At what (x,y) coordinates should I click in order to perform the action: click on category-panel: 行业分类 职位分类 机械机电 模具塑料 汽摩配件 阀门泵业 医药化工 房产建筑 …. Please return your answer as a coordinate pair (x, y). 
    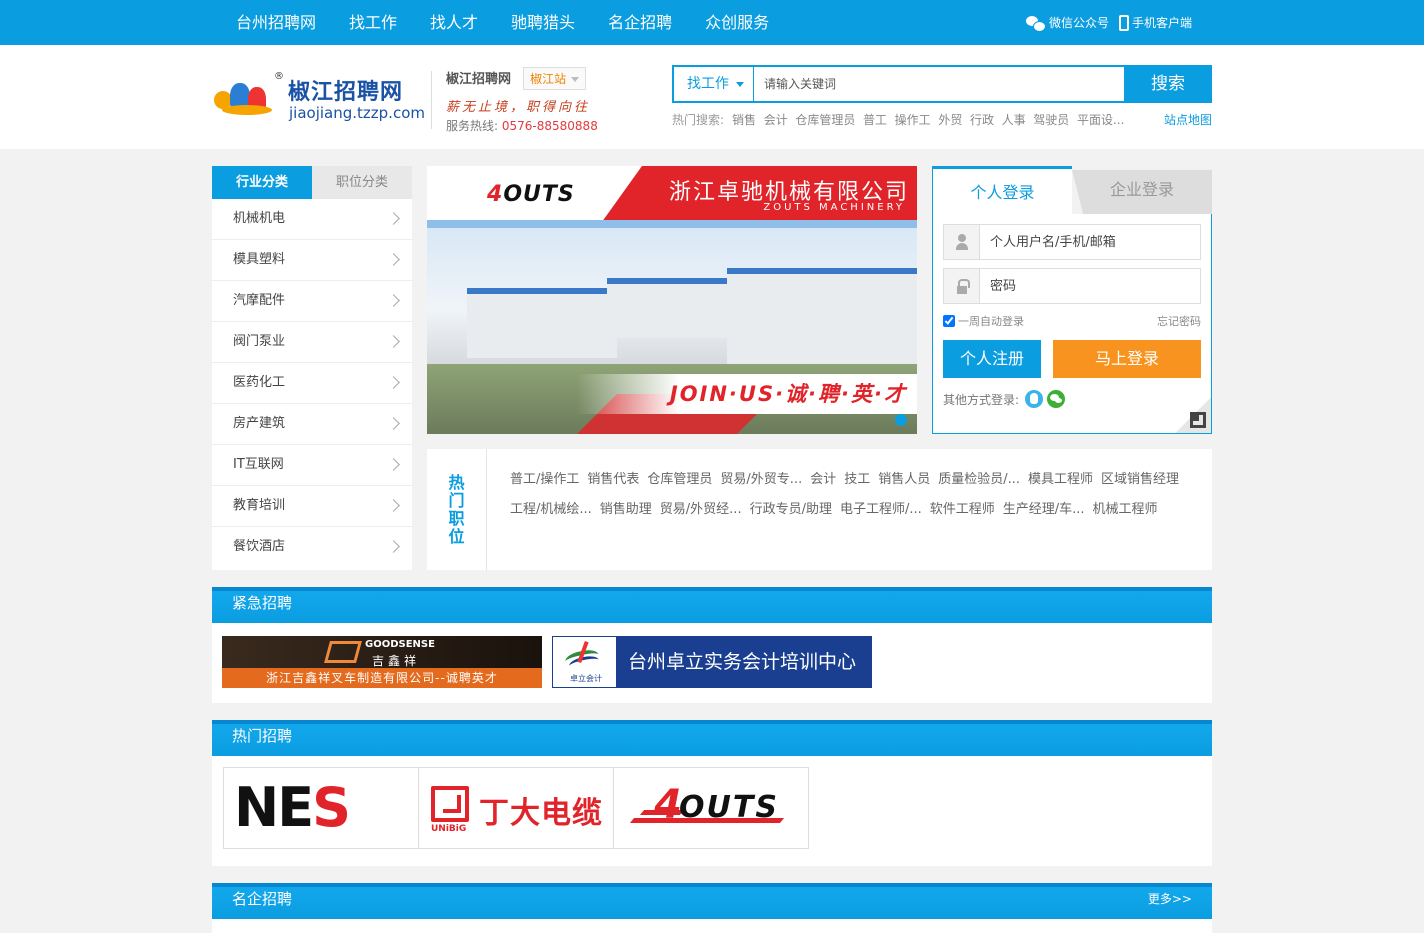
    Looking at the image, I should click on (312, 368).